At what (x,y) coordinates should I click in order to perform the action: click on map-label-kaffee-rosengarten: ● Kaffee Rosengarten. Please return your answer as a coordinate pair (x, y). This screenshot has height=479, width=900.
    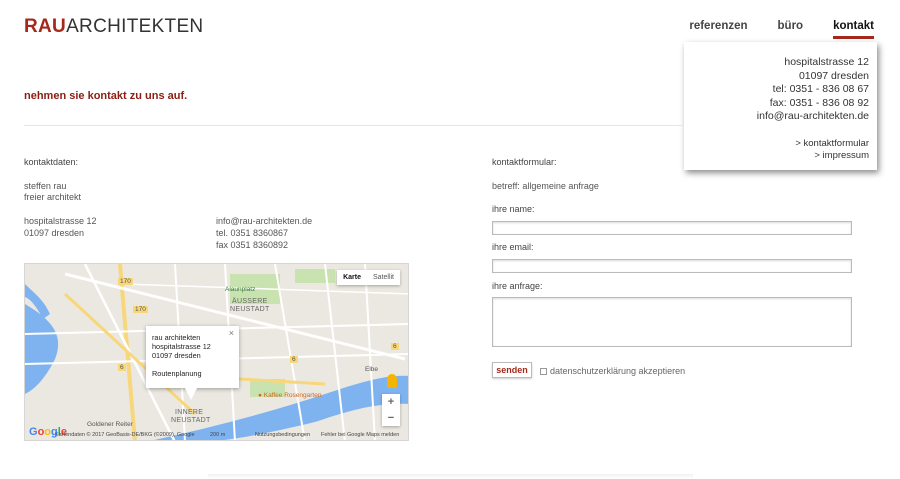
    Looking at the image, I should click on (290, 395).